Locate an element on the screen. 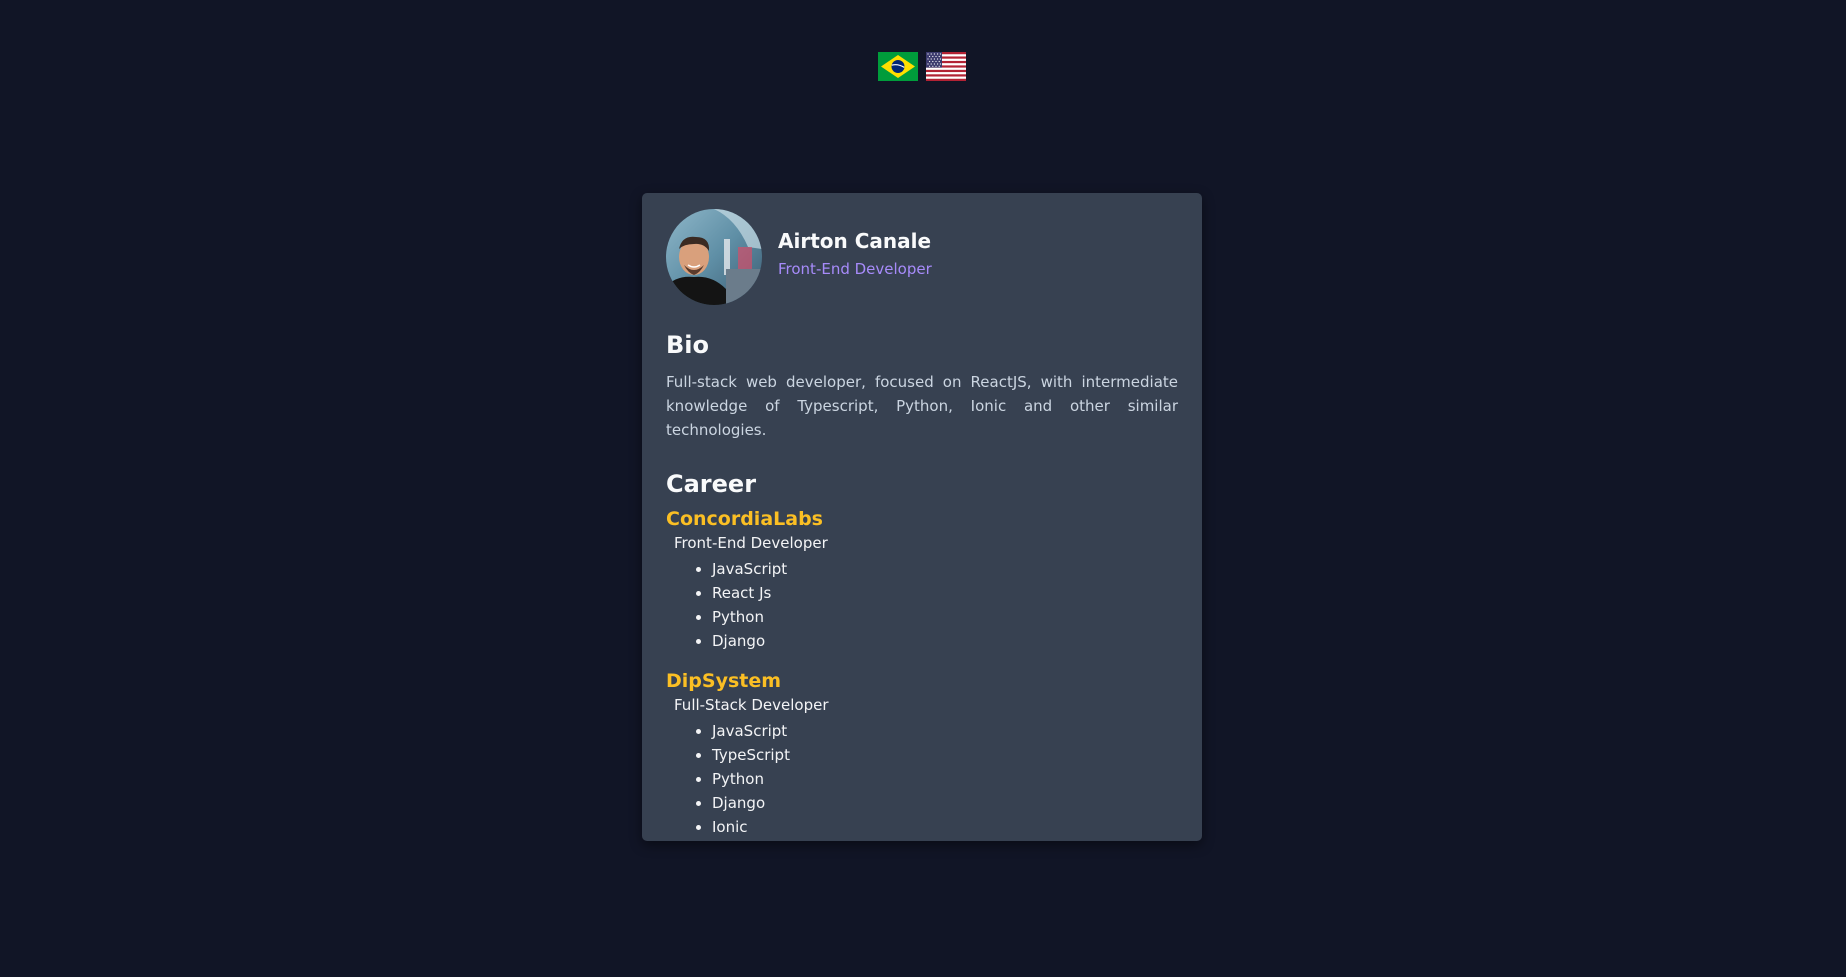 The image size is (1846, 977). job-role: Front-End Developer is located at coordinates (751, 543).